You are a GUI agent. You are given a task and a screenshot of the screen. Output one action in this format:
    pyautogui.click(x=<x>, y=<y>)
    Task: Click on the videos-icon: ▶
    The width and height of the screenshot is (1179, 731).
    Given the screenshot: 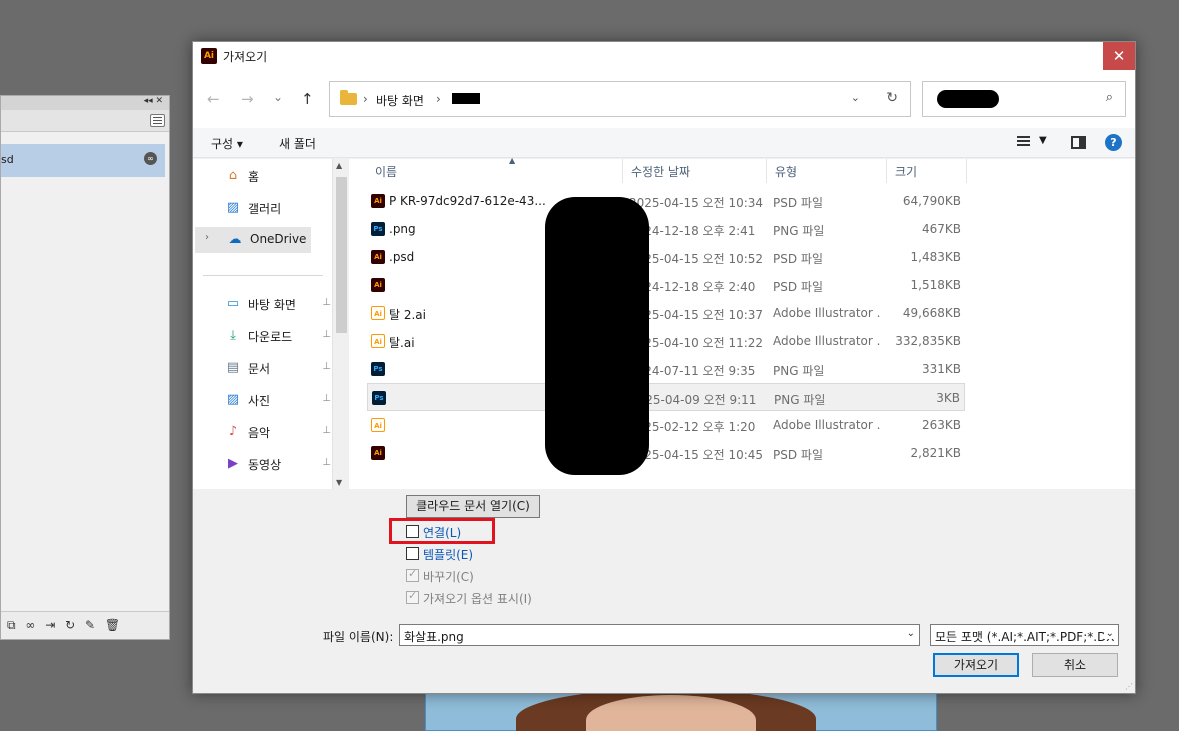 What is the action you would take?
    pyautogui.click(x=233, y=463)
    